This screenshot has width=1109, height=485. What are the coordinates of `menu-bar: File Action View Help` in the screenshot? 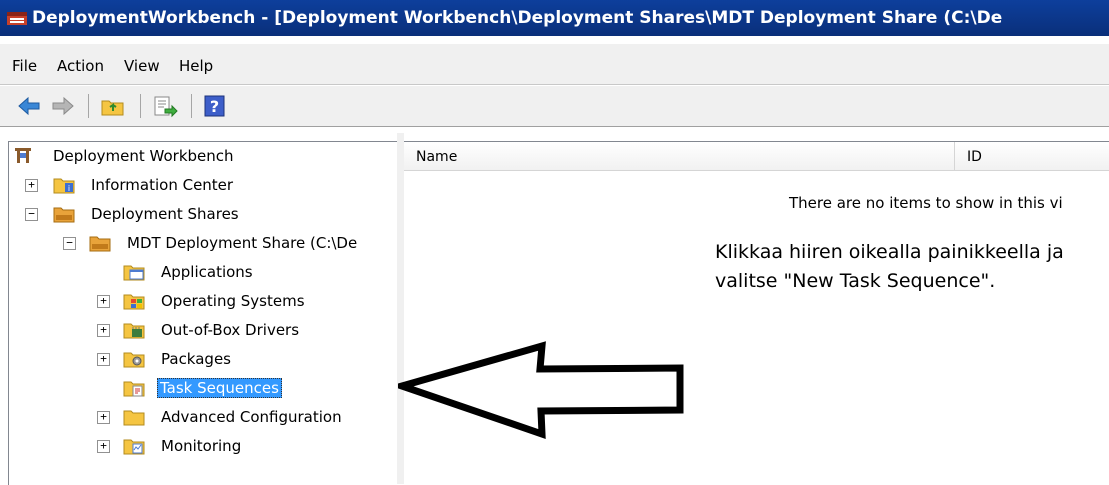 It's located at (554, 64).